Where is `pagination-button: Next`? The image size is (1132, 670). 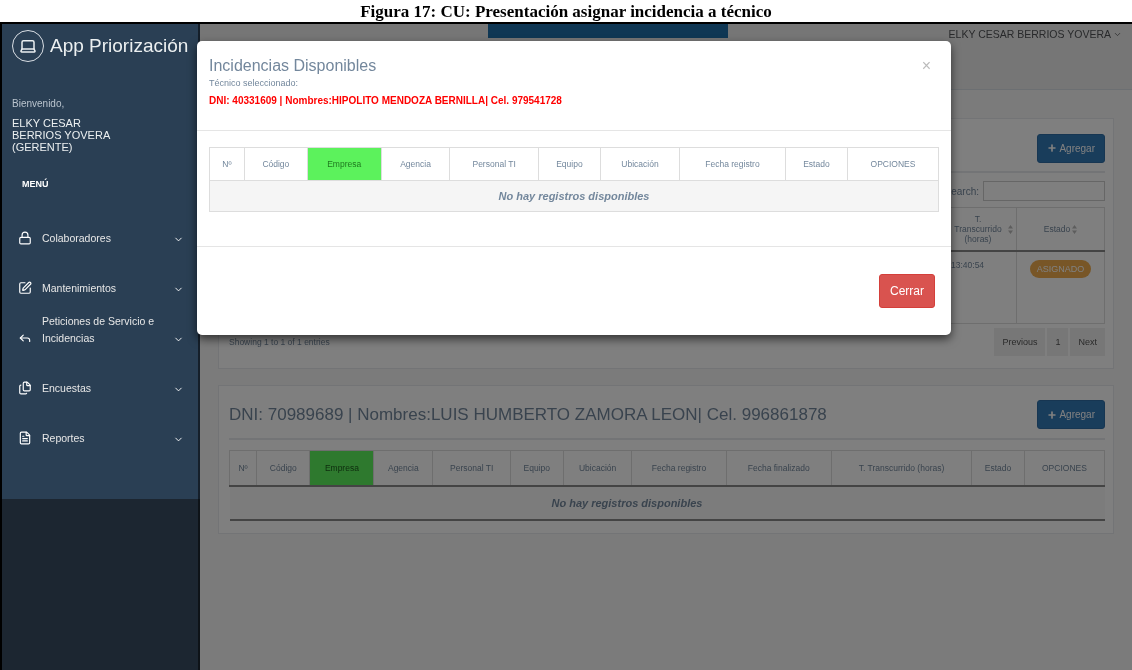 pagination-button: Next is located at coordinates (1087, 341).